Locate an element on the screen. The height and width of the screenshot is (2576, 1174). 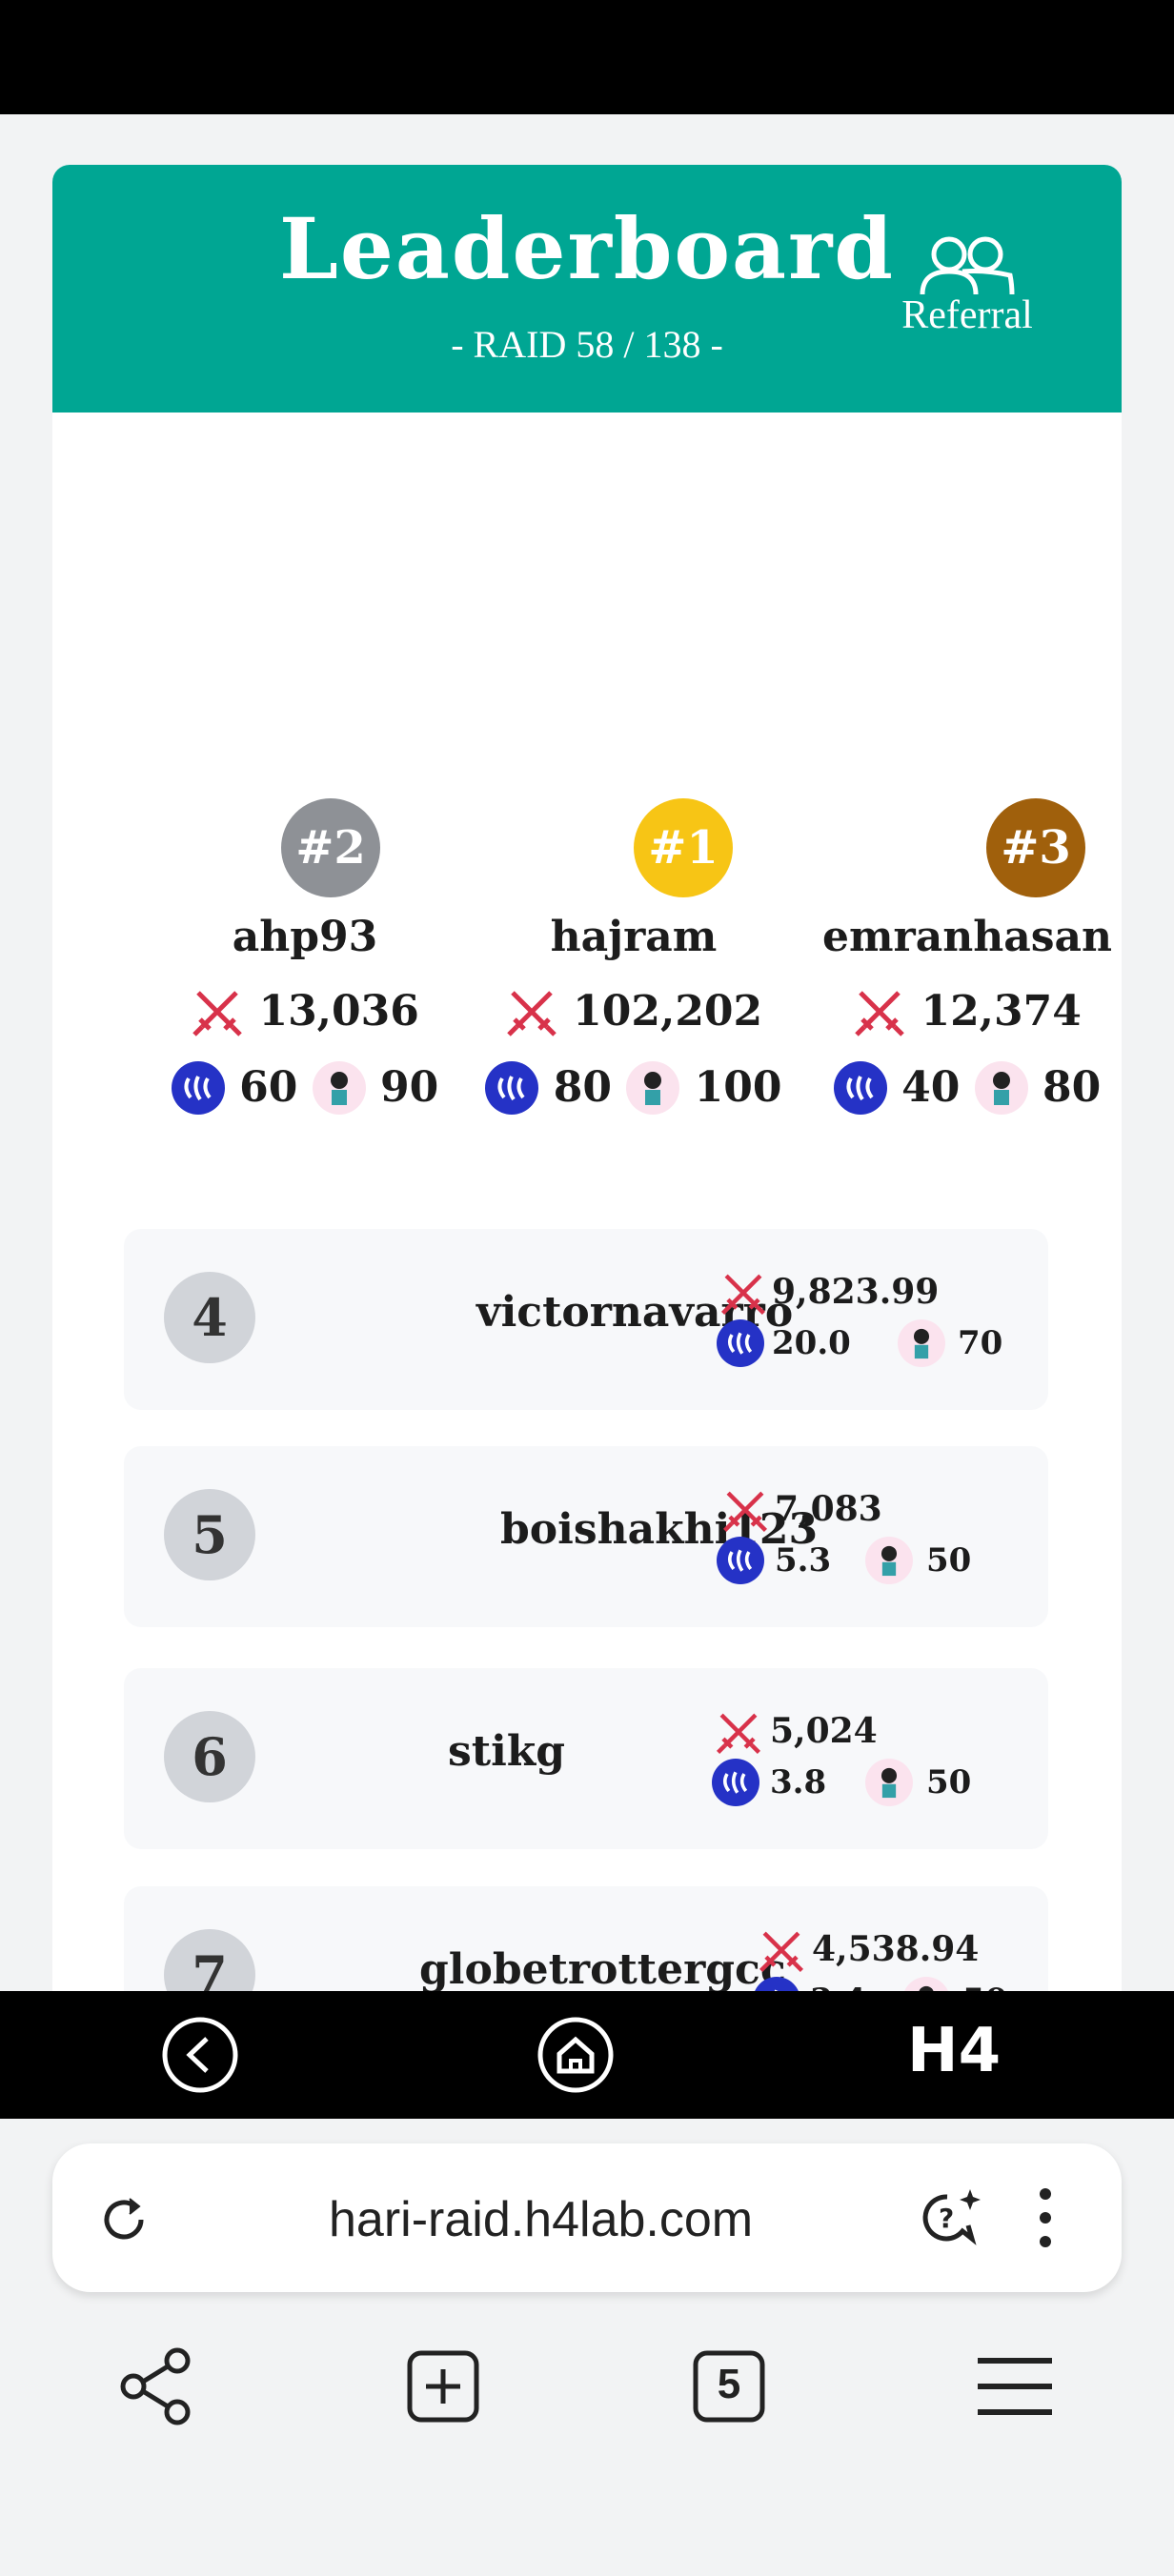
status-bar is located at coordinates (587, 57).